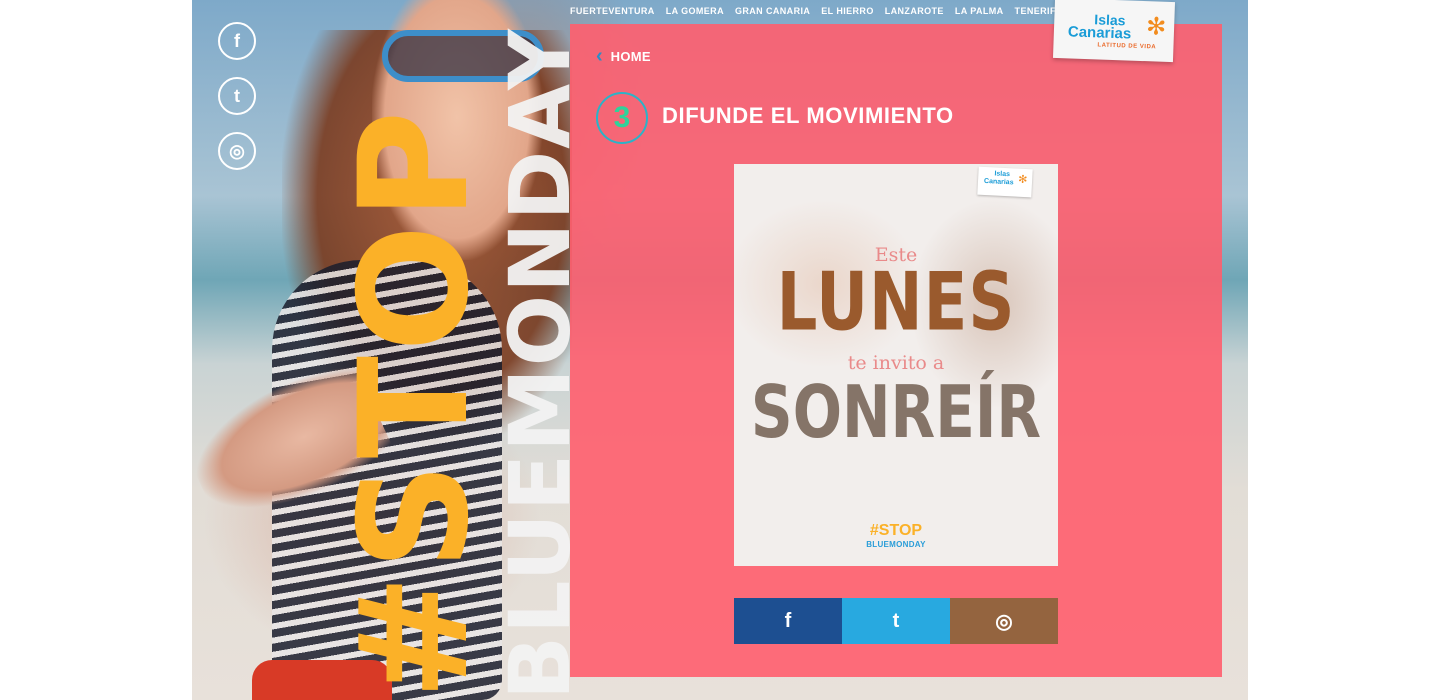 This screenshot has width=1440, height=700. Describe the element at coordinates (1127, 46) in the screenshot. I see `logo-tagline: LATITUD DE VIDA` at that location.